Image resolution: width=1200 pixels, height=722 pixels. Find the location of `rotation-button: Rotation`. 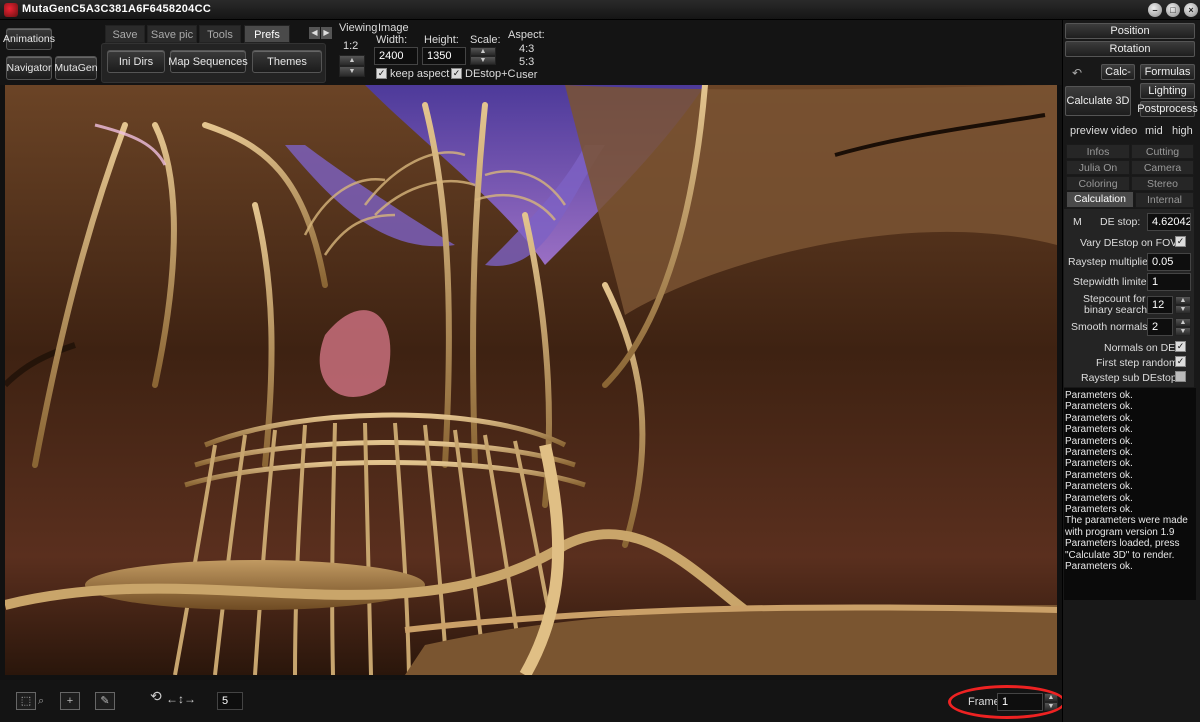

rotation-button: Rotation is located at coordinates (1130, 49).